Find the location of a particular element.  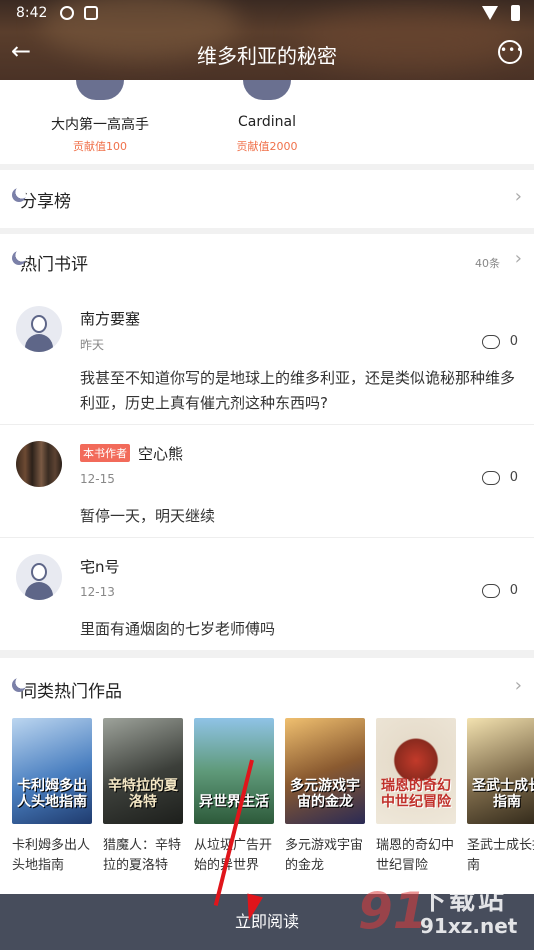

book-title: 圣武士成长指南 is located at coordinates (500, 856).